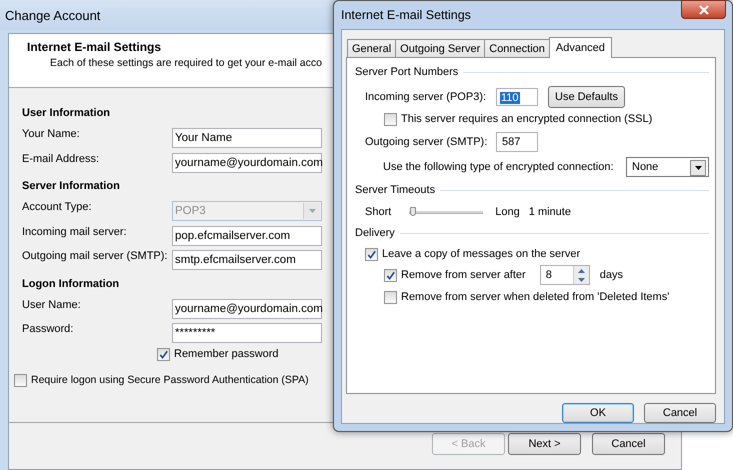 The image size is (733, 470). What do you see at coordinates (52, 15) in the screenshot?
I see `window-title: Change Account` at bounding box center [52, 15].